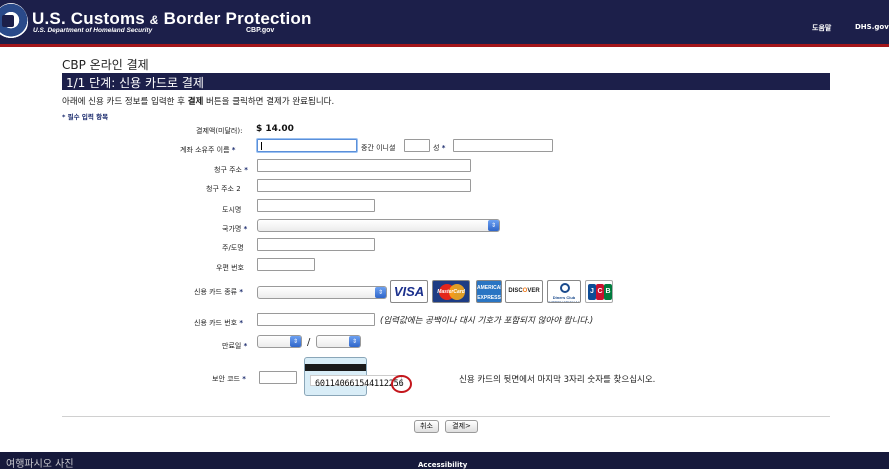 This screenshot has width=889, height=469. I want to click on amount-value: $ 14.00, so click(275, 129).